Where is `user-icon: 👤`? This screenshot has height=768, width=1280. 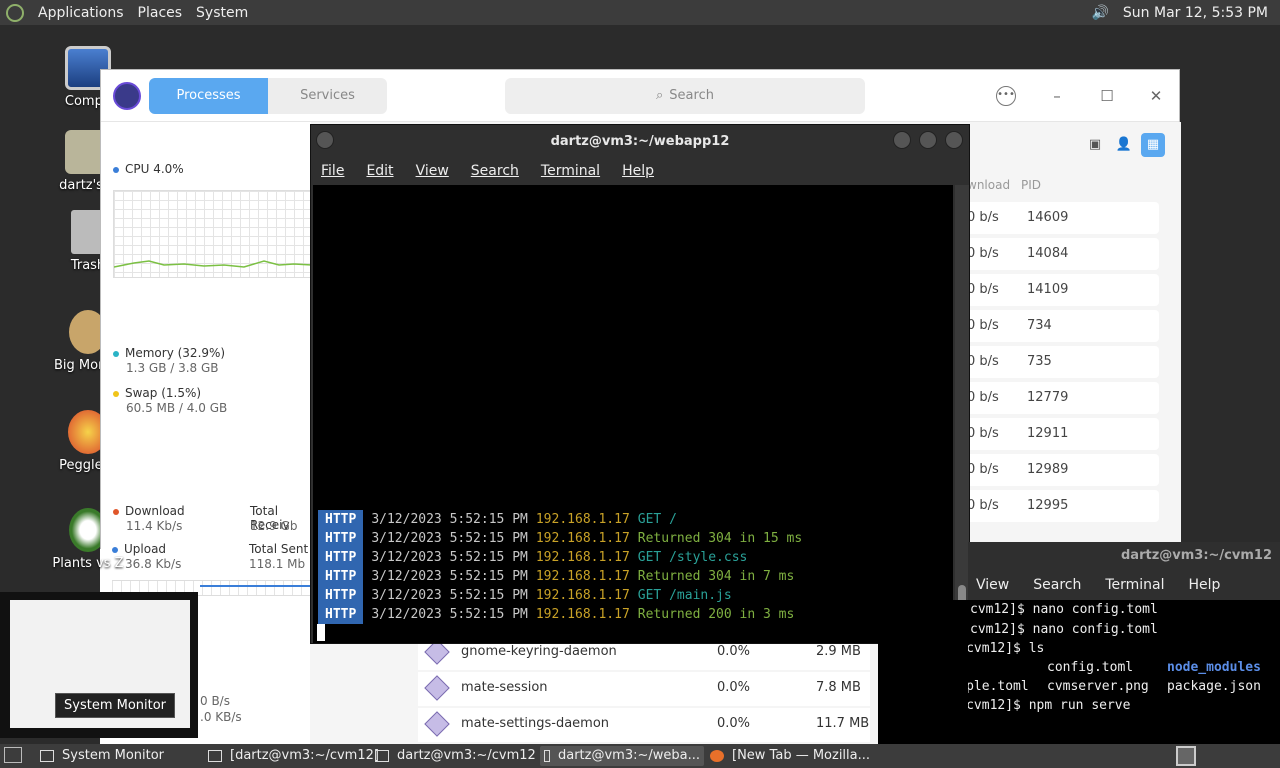
user-icon: 👤 is located at coordinates (1124, 145).